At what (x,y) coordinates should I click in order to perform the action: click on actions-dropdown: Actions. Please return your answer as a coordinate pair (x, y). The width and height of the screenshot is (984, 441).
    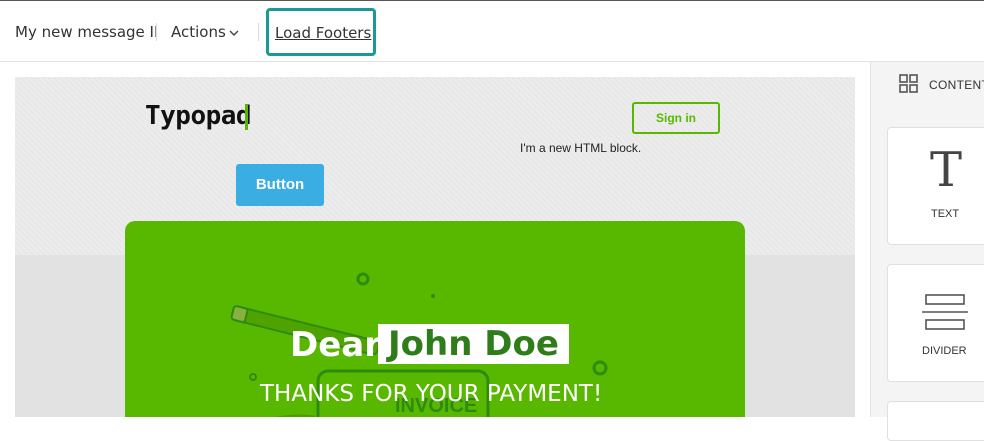
    Looking at the image, I should click on (208, 32).